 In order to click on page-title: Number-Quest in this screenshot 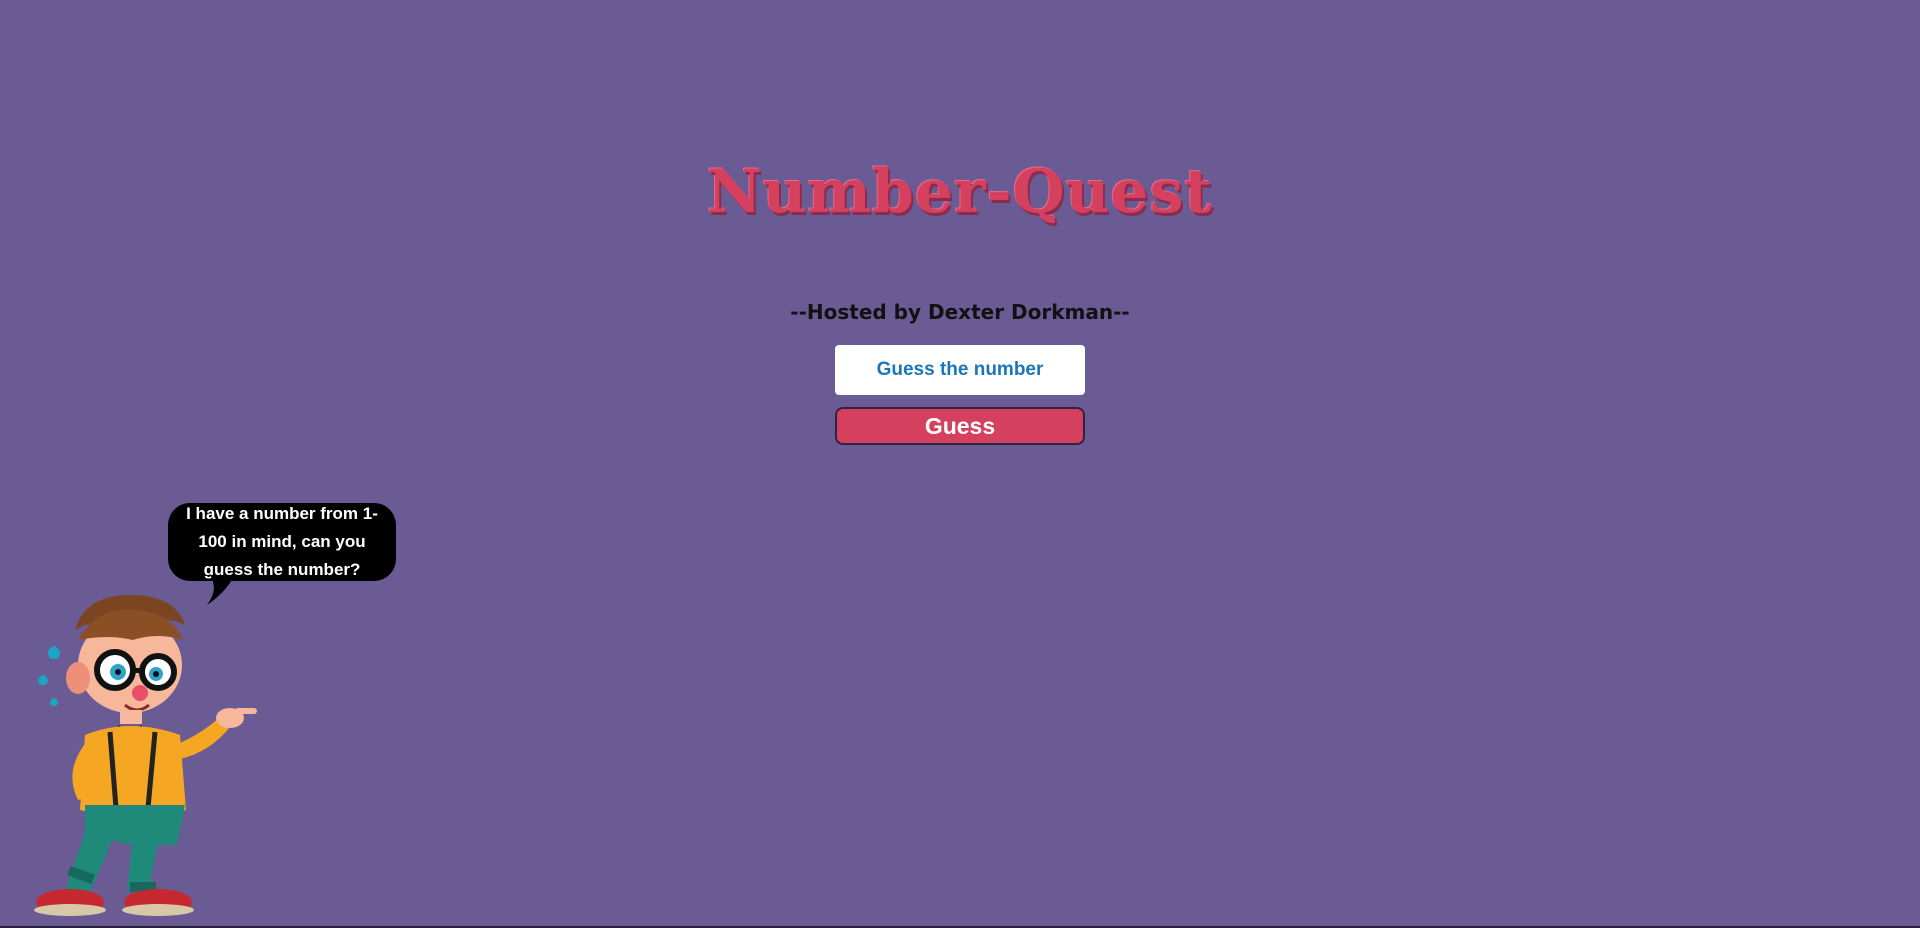, I will do `click(960, 192)`.